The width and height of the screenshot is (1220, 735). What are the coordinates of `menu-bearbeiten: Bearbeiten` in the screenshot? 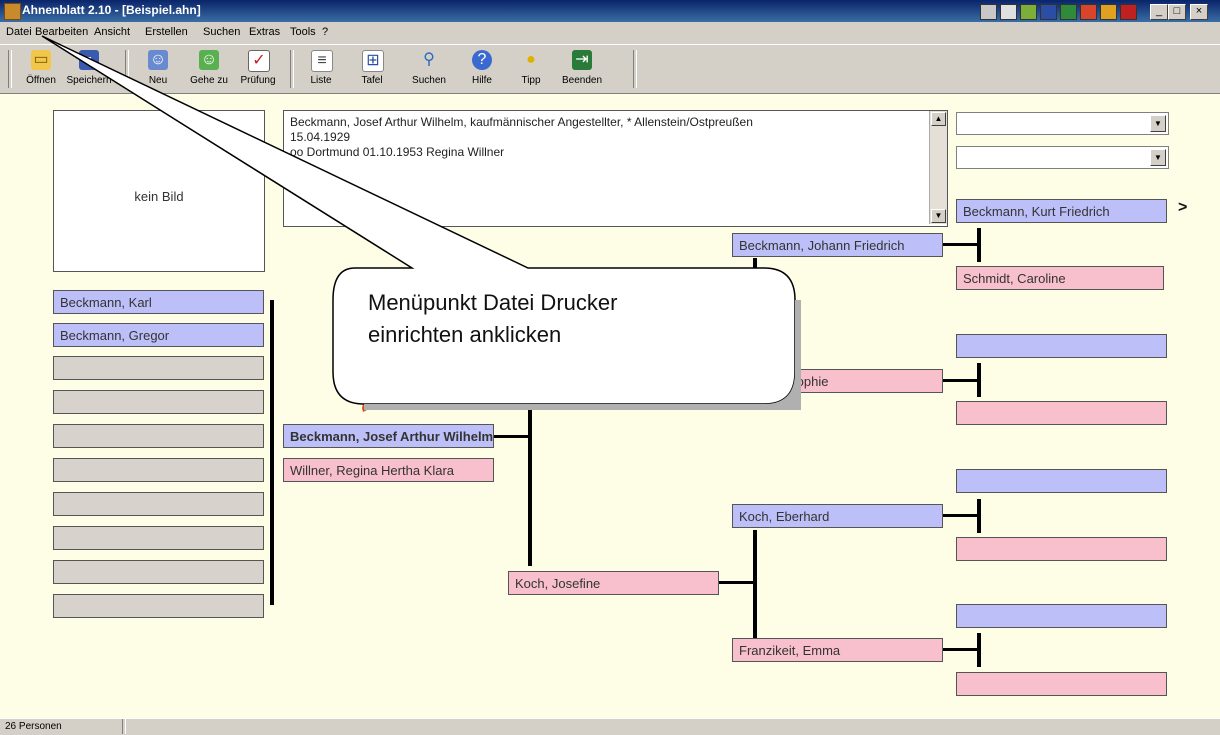 It's located at (61, 32).